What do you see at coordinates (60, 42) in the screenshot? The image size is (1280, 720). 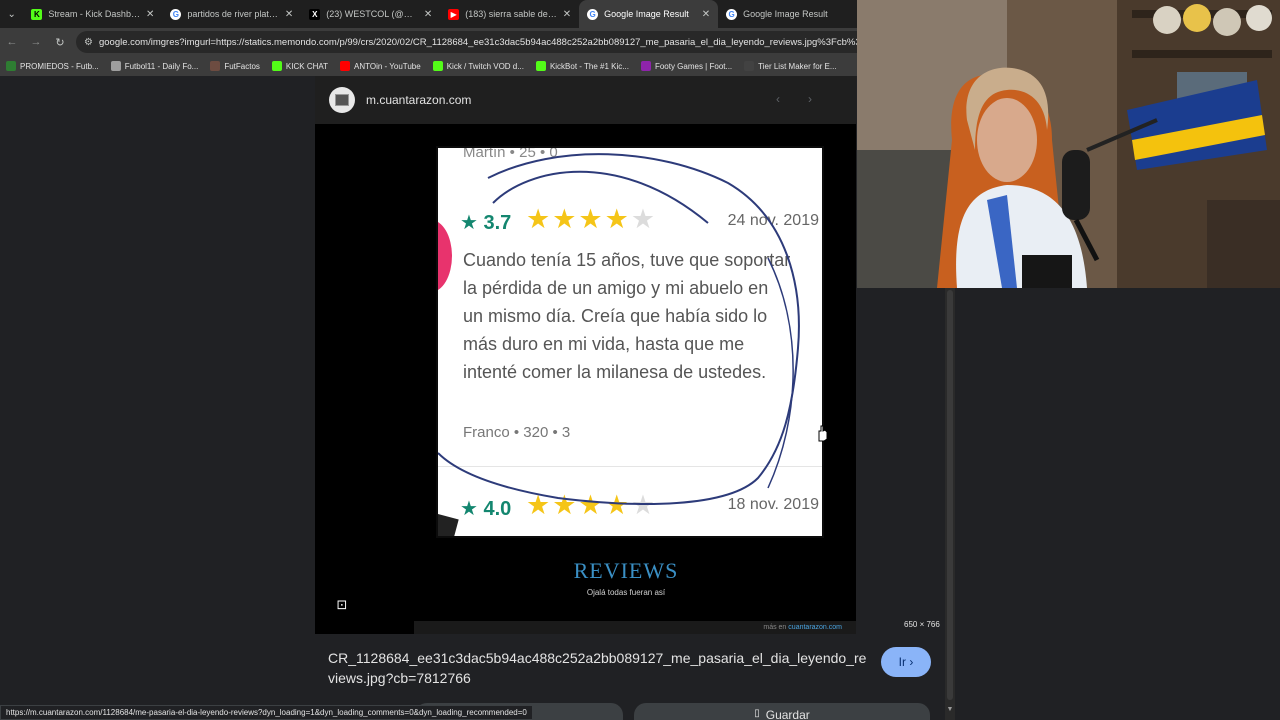 I see `reload-icon: ↻` at bounding box center [60, 42].